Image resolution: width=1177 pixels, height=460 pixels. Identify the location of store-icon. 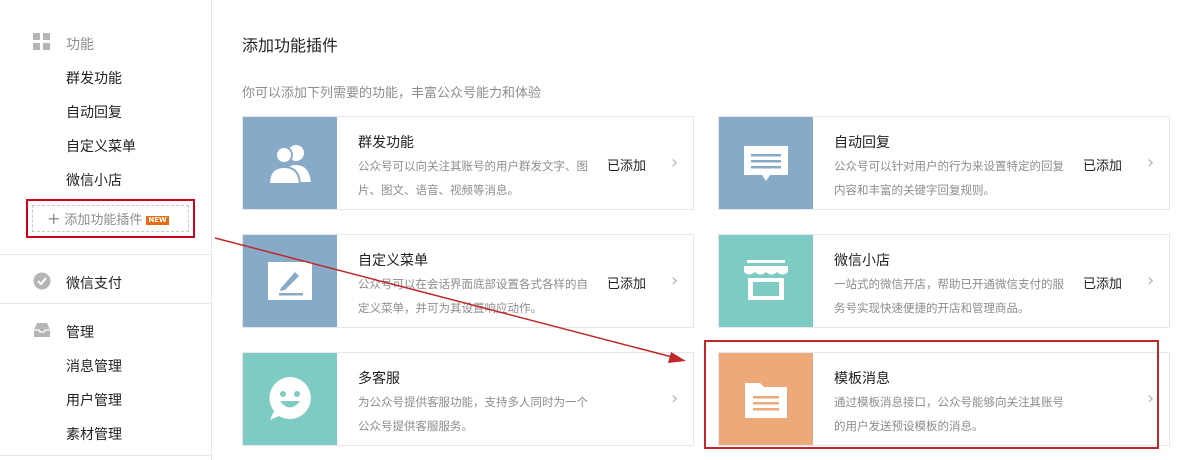
(766, 280).